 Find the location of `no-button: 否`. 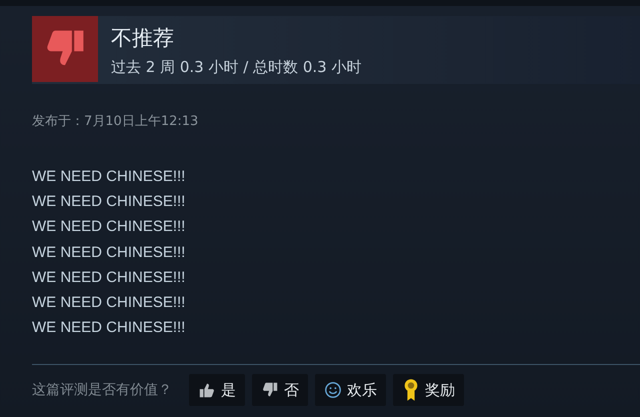

no-button: 否 is located at coordinates (280, 390).